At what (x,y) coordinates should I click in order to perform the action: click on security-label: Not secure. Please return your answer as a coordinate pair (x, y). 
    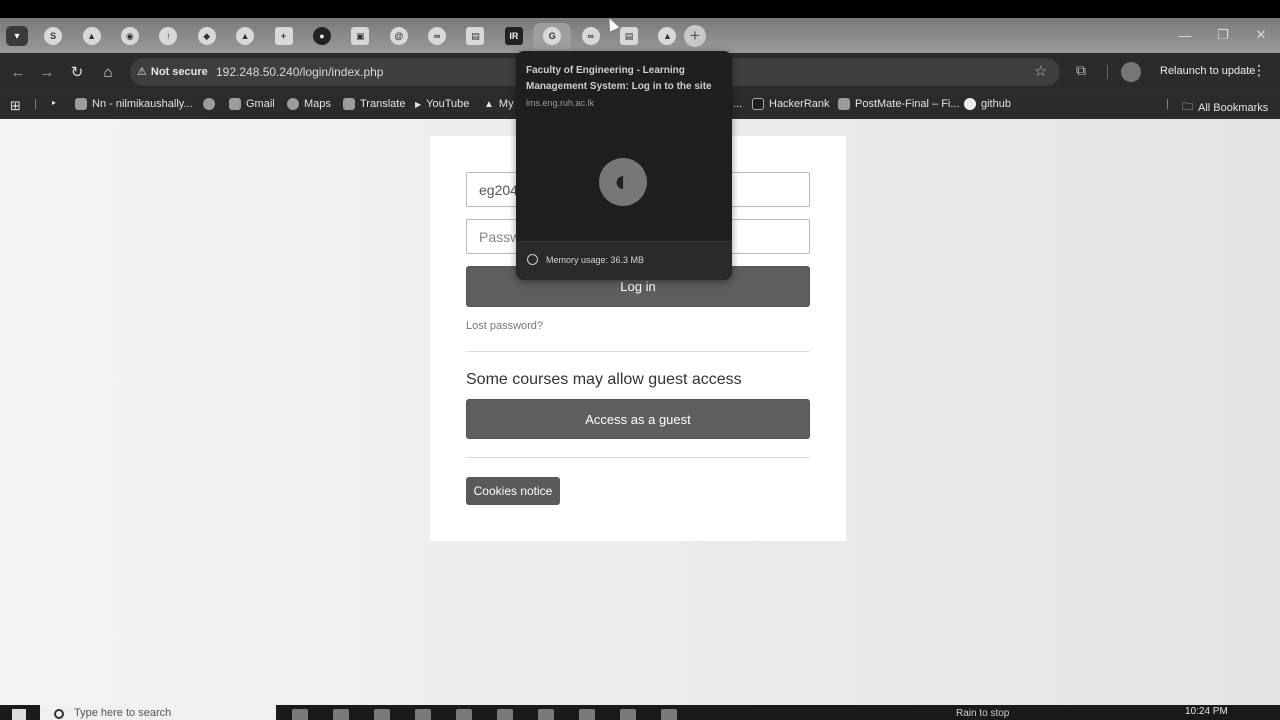
    Looking at the image, I should click on (179, 71).